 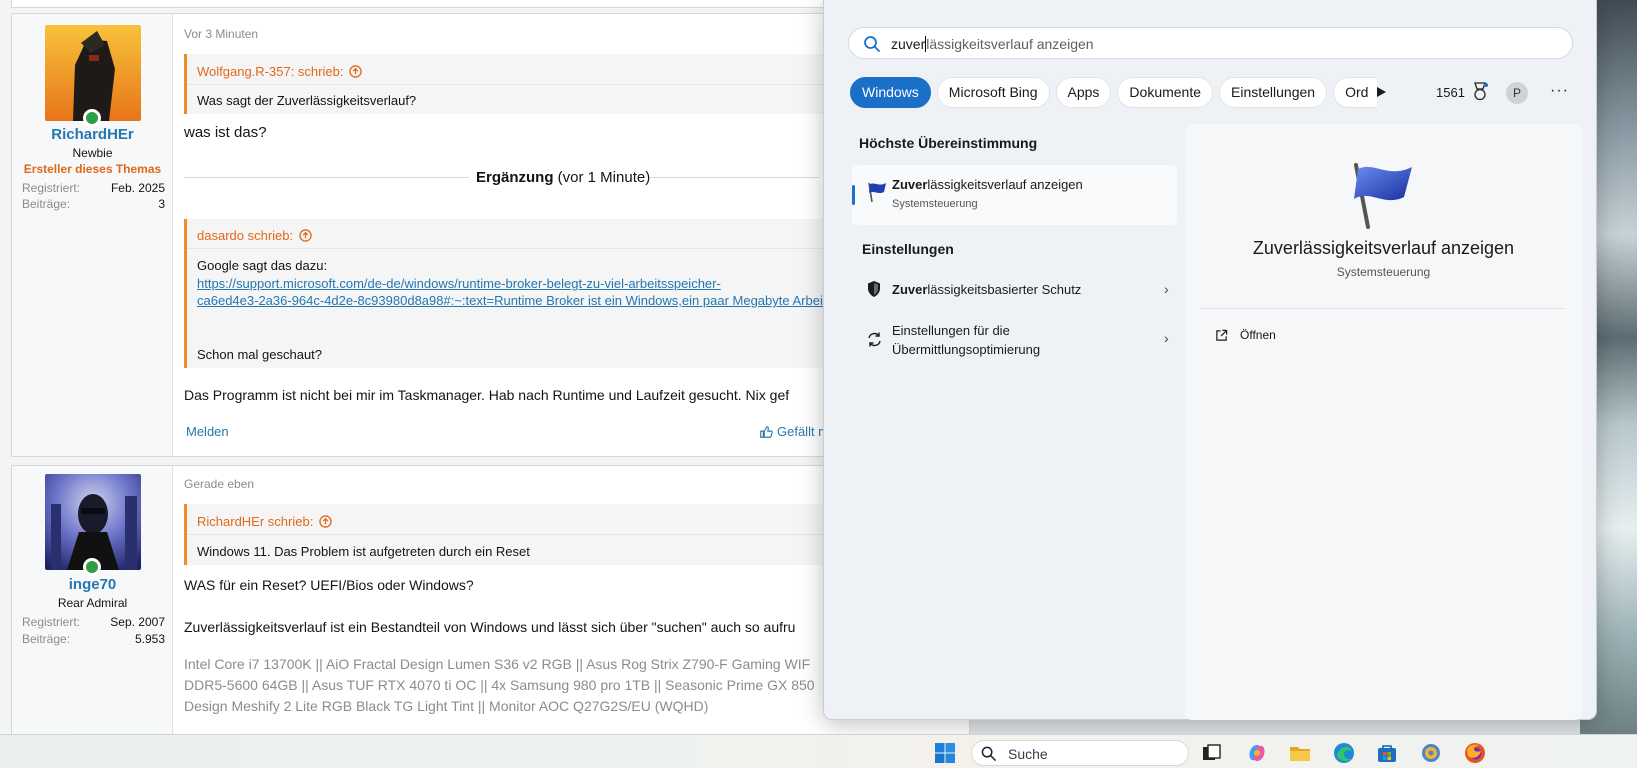 What do you see at coordinates (993, 92) in the screenshot?
I see `chip-microsoft-bing: Microsoft Bing` at bounding box center [993, 92].